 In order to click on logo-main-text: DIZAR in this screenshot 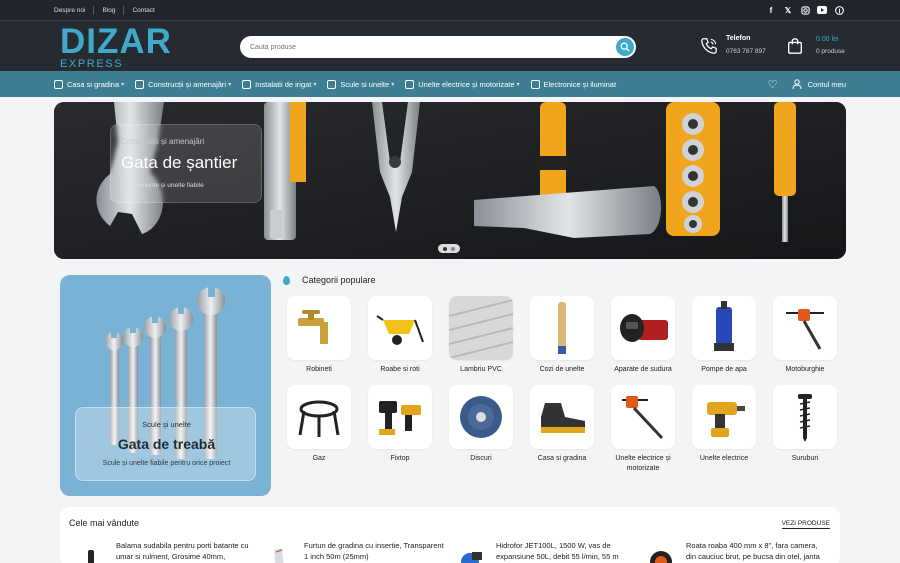, I will do `click(116, 41)`.